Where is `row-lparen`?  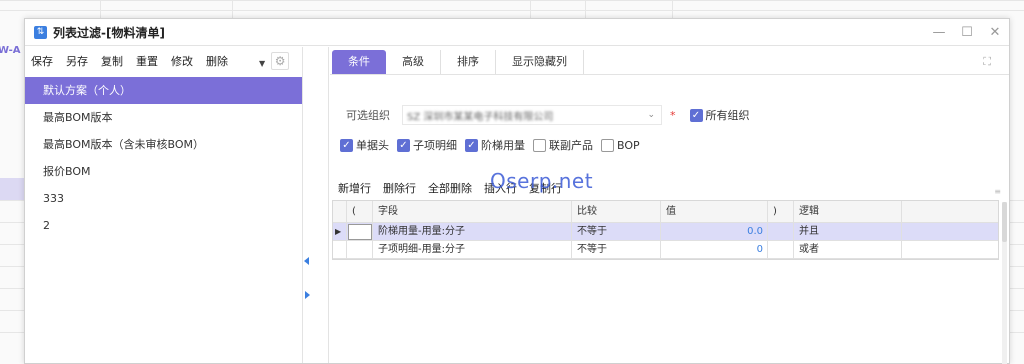 row-lparen is located at coordinates (360, 249).